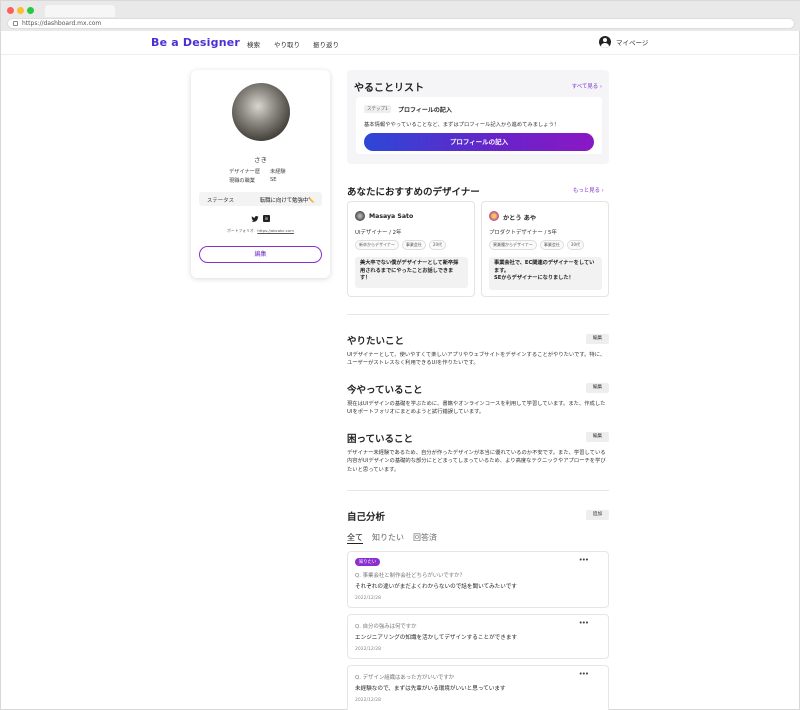 The image size is (800, 710). What do you see at coordinates (597, 437) in the screenshot?
I see `troubles-edit-button: 編集` at bounding box center [597, 437].